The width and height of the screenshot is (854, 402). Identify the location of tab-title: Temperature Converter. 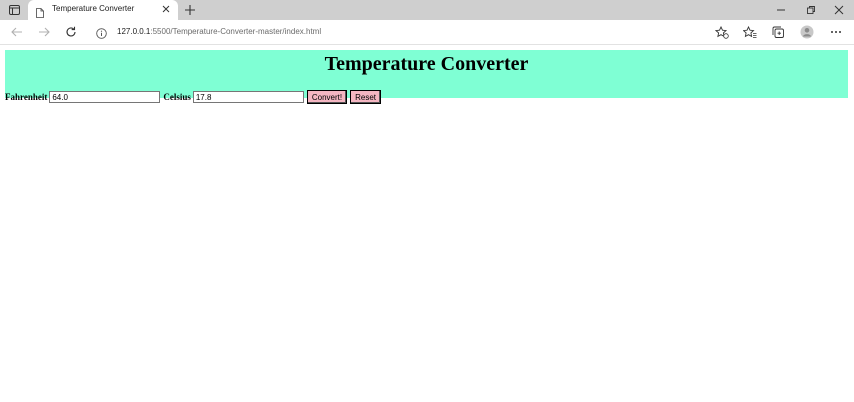
(93, 8).